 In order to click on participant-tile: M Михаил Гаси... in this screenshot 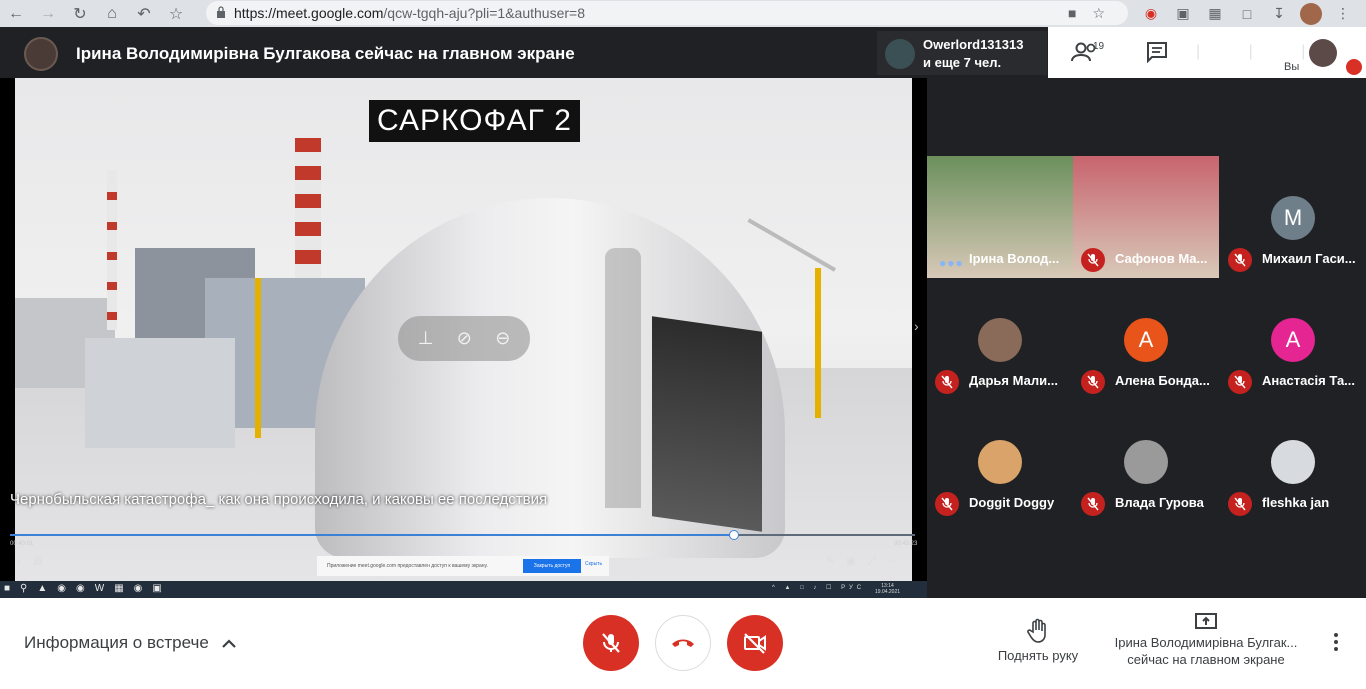, I will do `click(1293, 217)`.